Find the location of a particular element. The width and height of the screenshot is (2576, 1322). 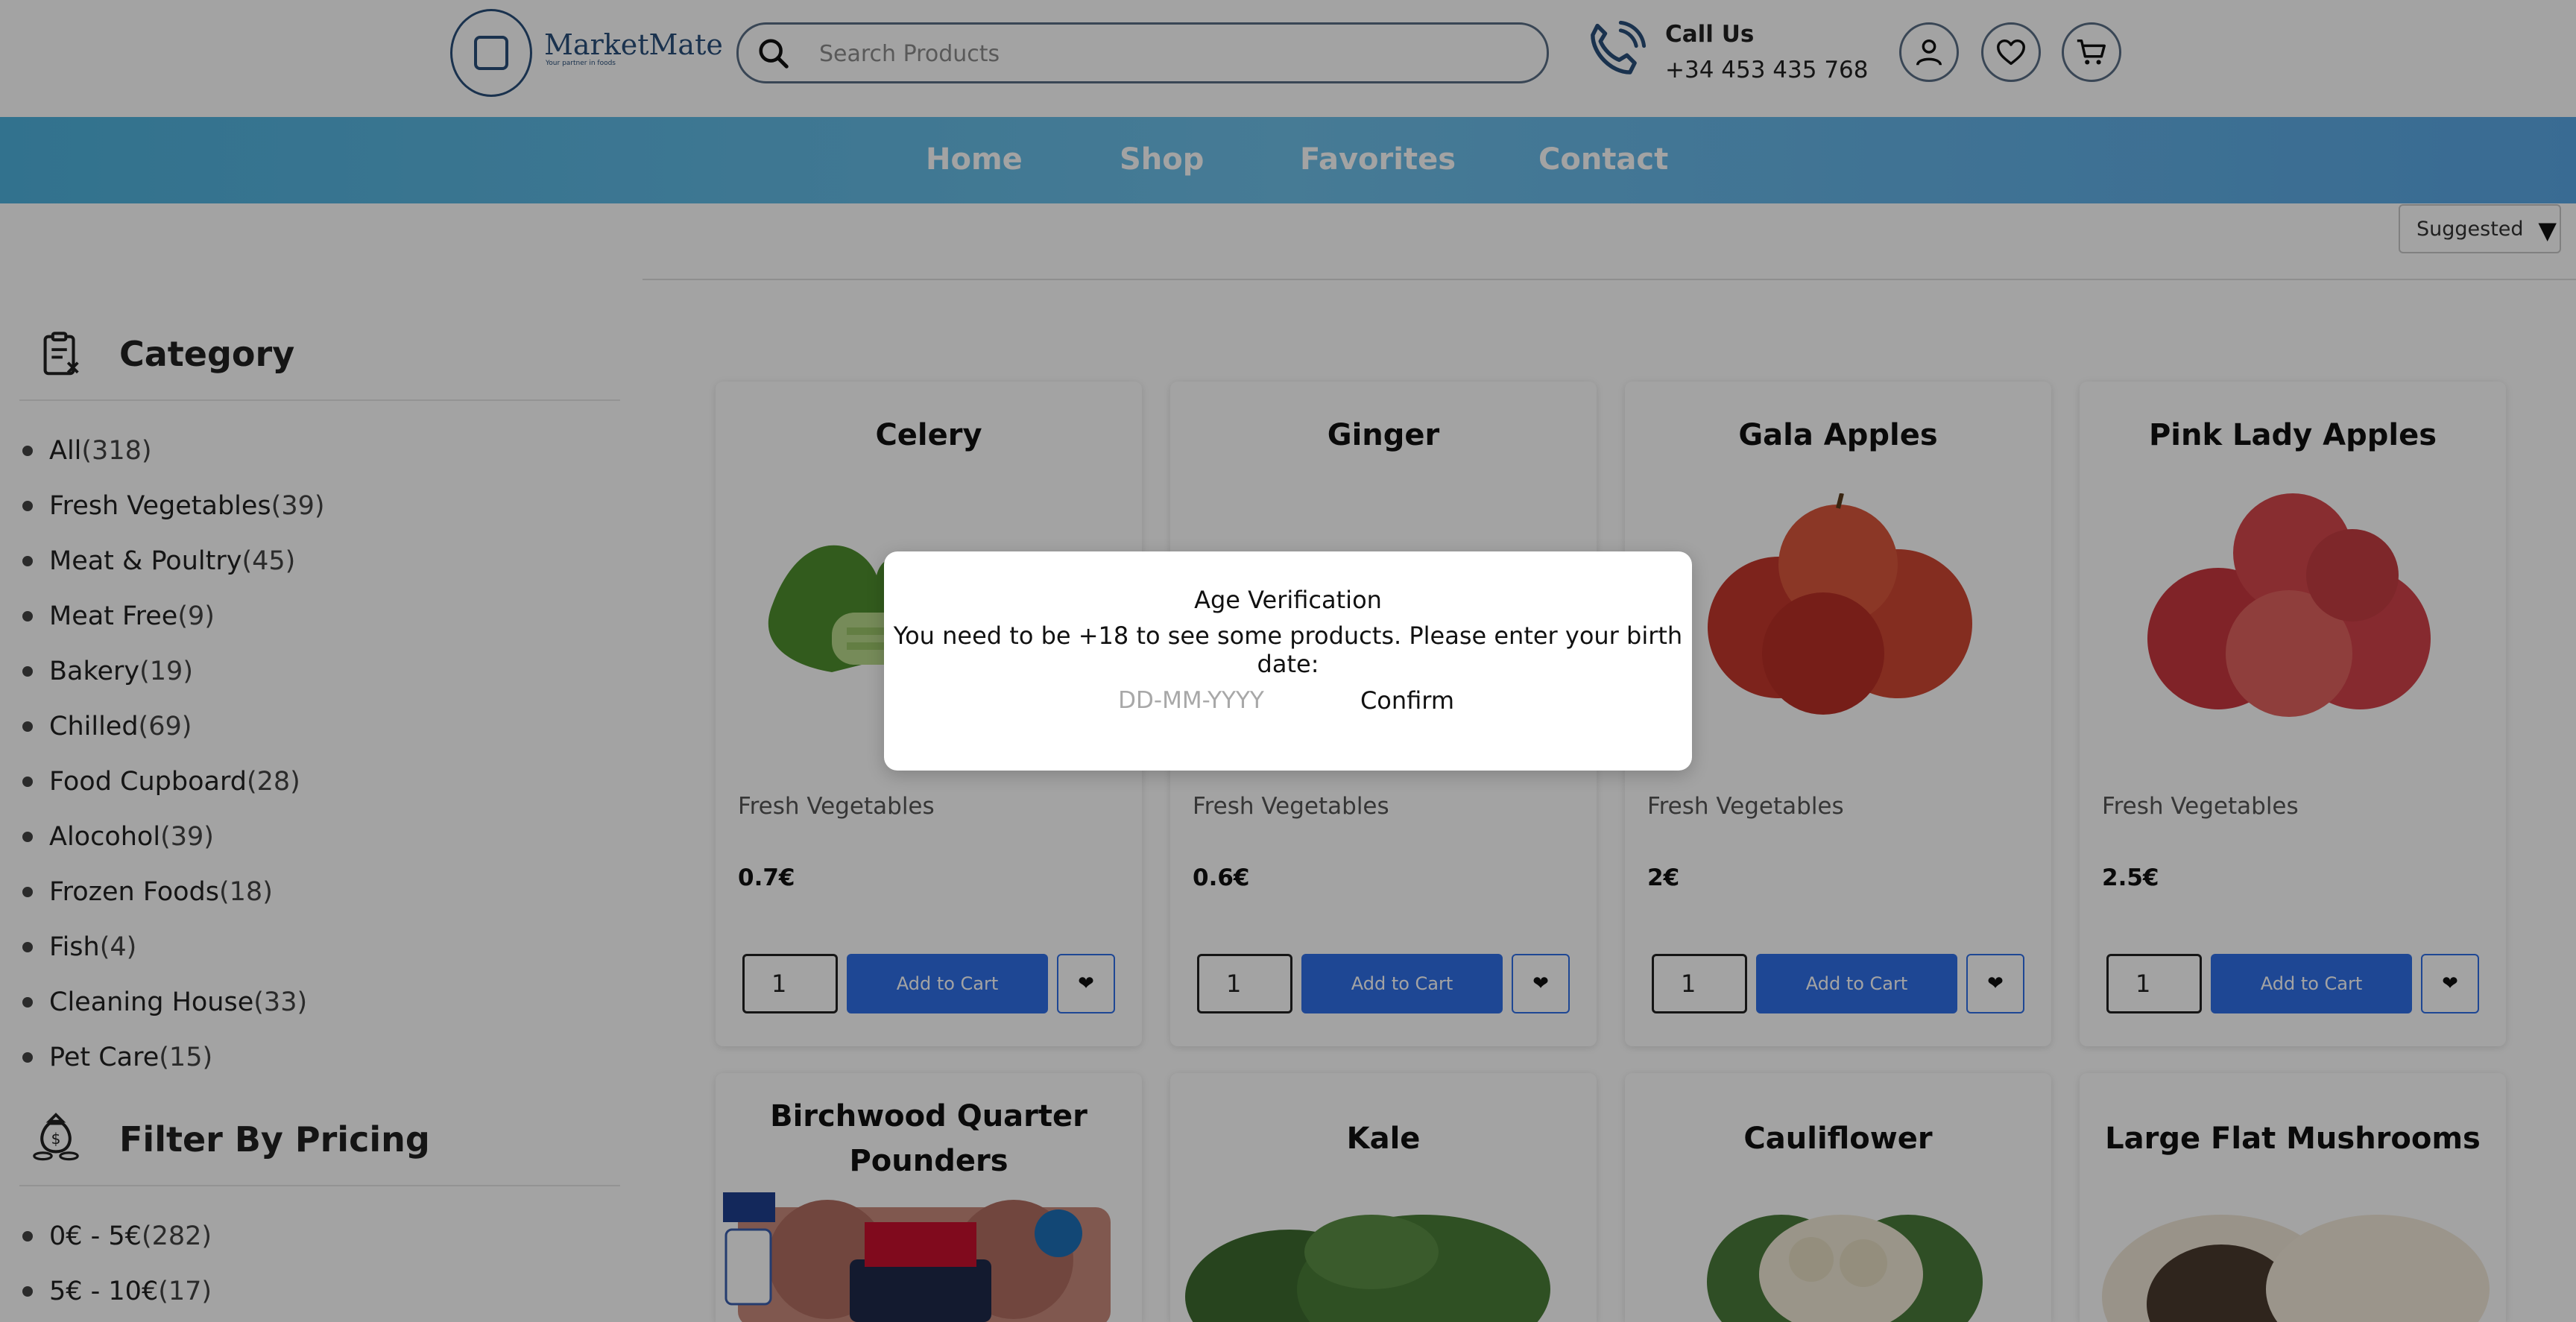

dialog-title: Age Verification is located at coordinates (1288, 600).